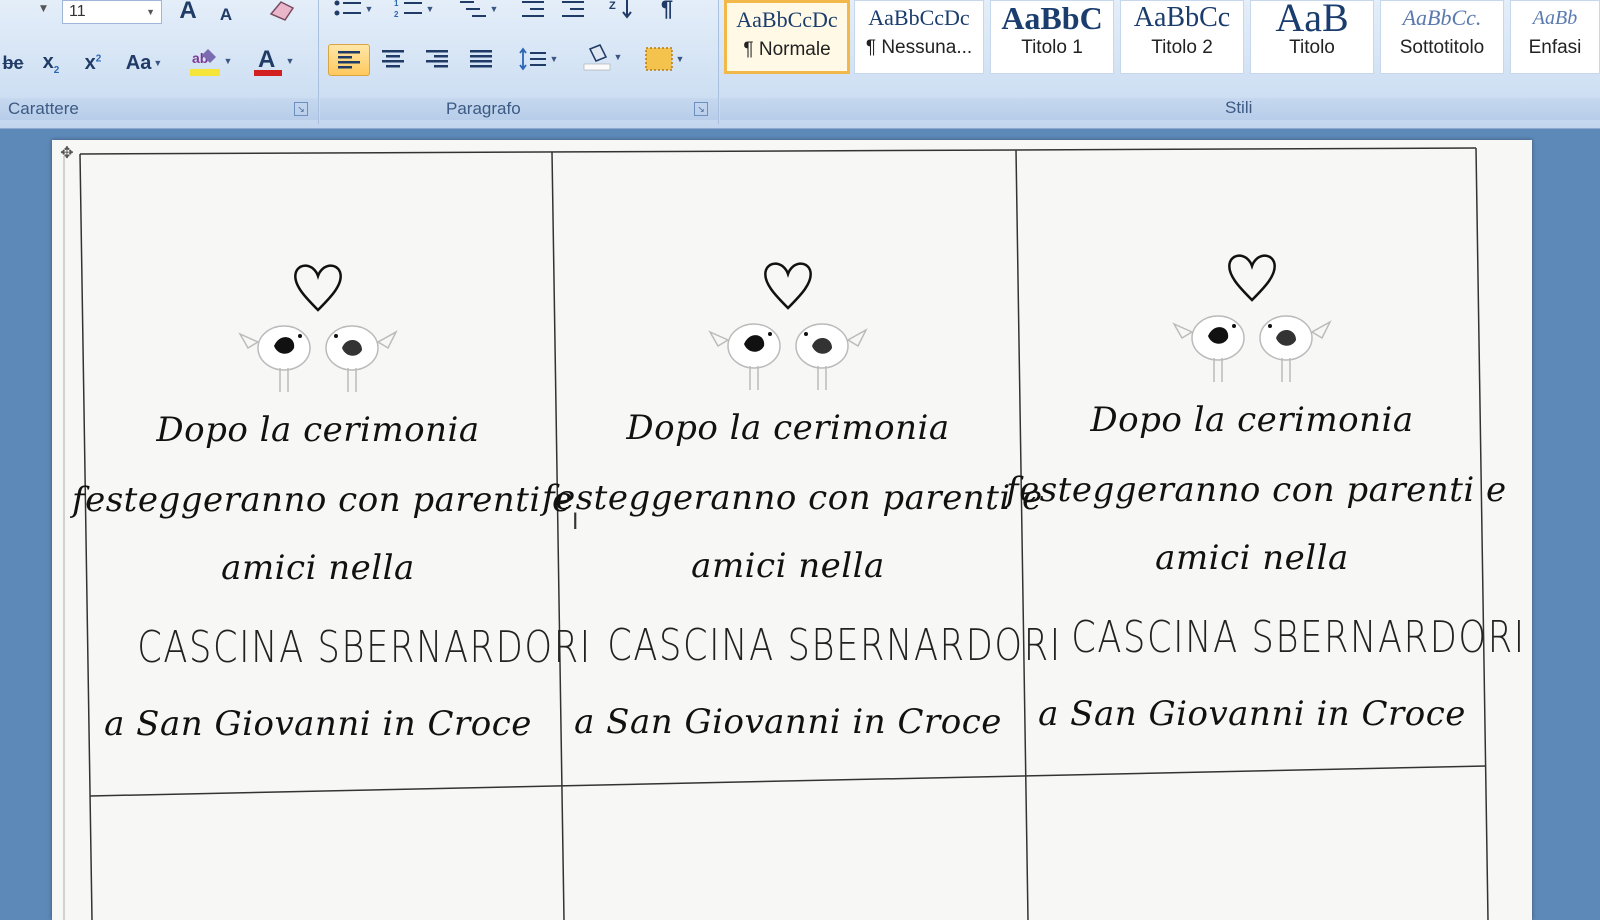  What do you see at coordinates (1312, 47) in the screenshot?
I see `style-name: Titolo` at bounding box center [1312, 47].